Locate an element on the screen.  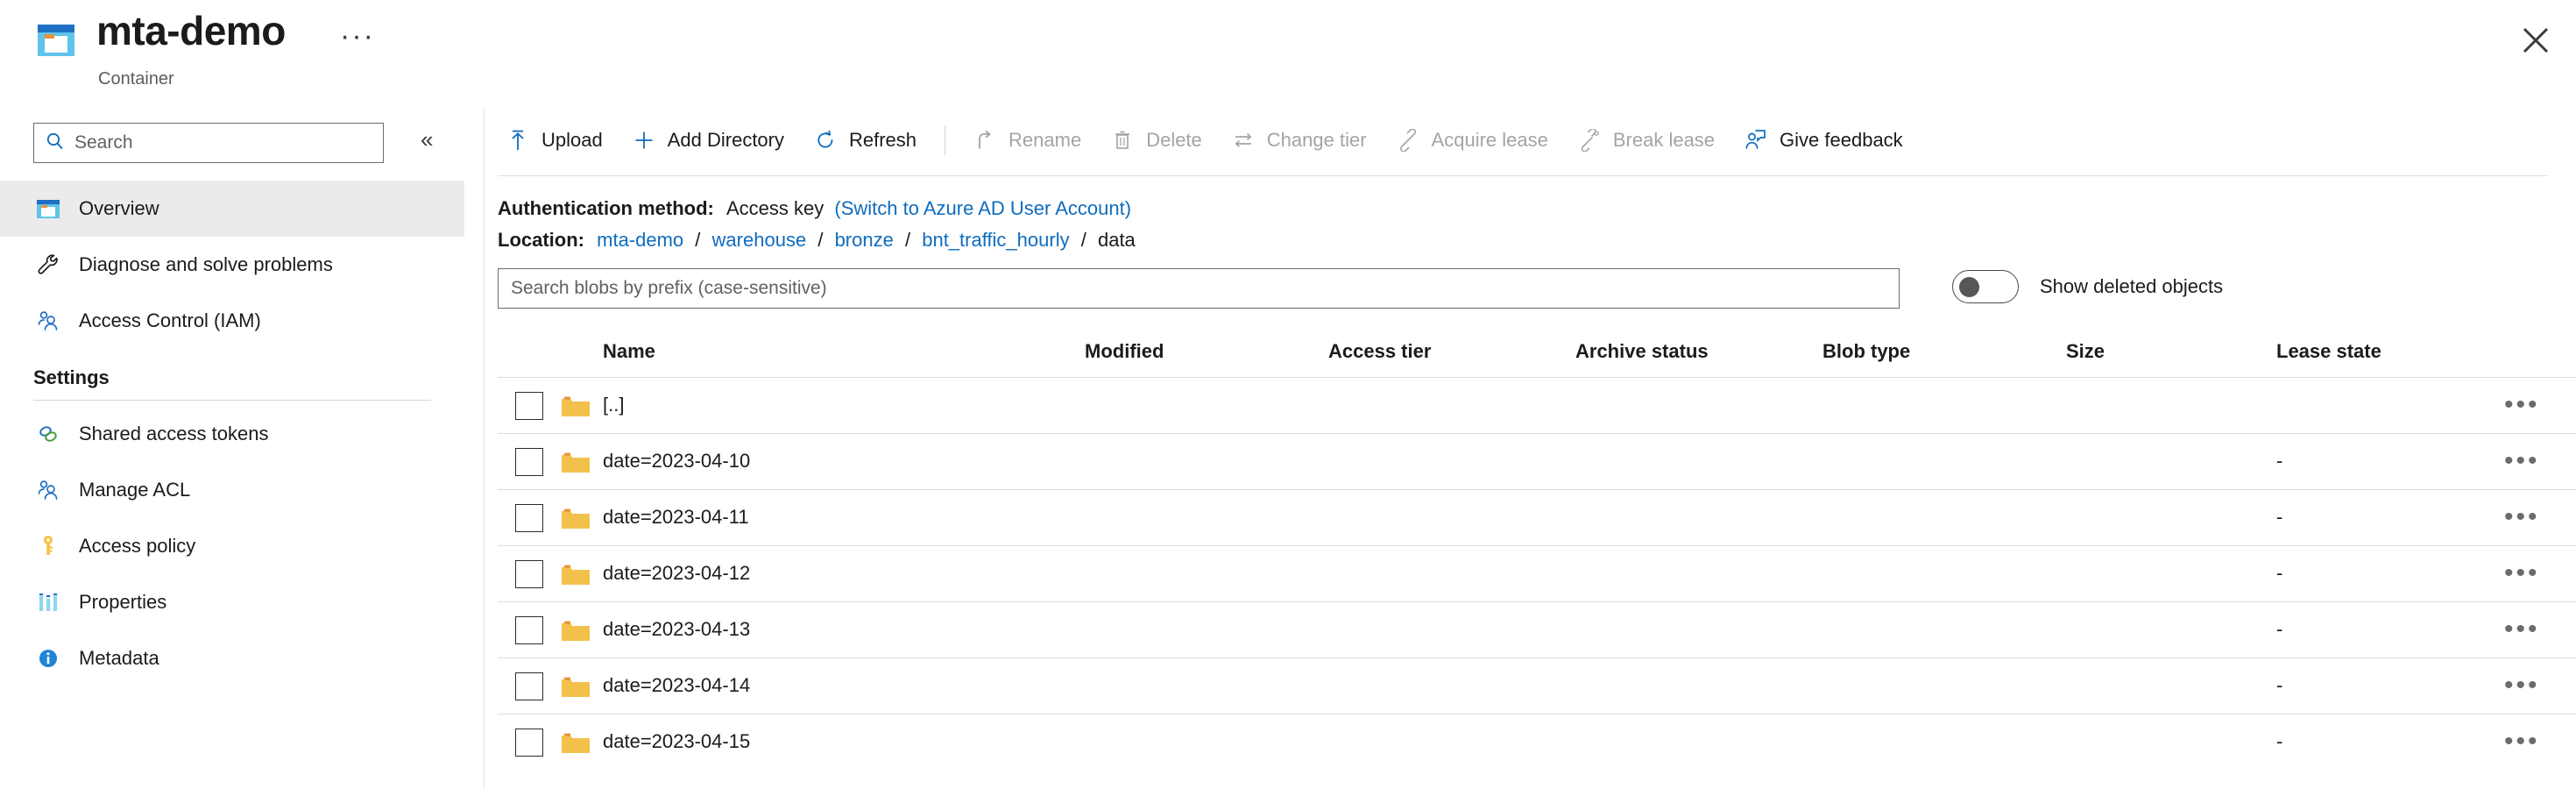
row-name: date=2023-04-14 is located at coordinates (676, 685).